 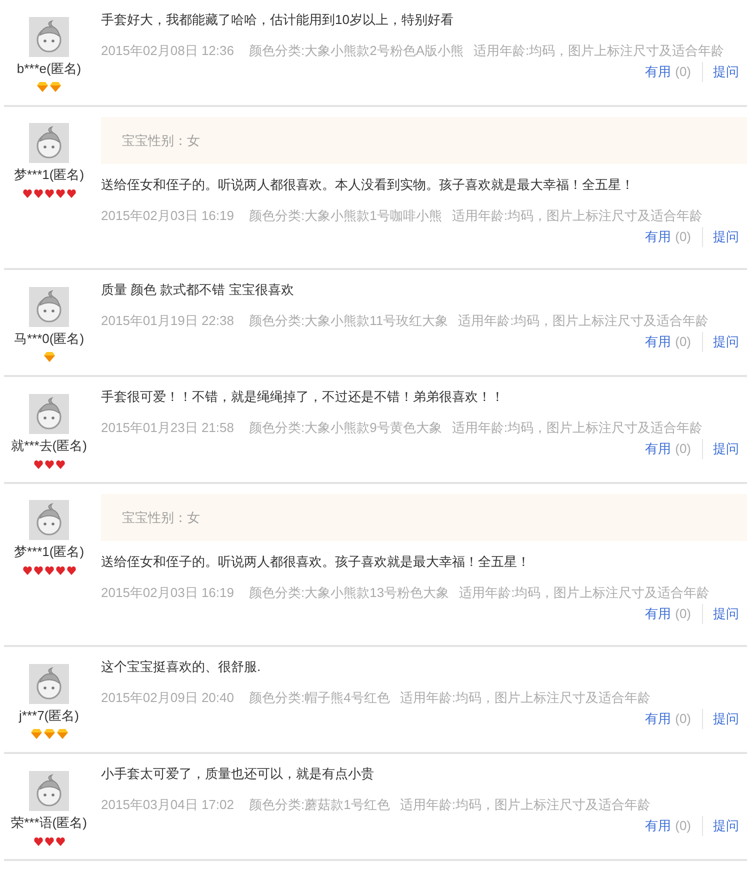 What do you see at coordinates (319, 698) in the screenshot?
I see `product-variant: 颜色分类:帽子熊4号红色` at bounding box center [319, 698].